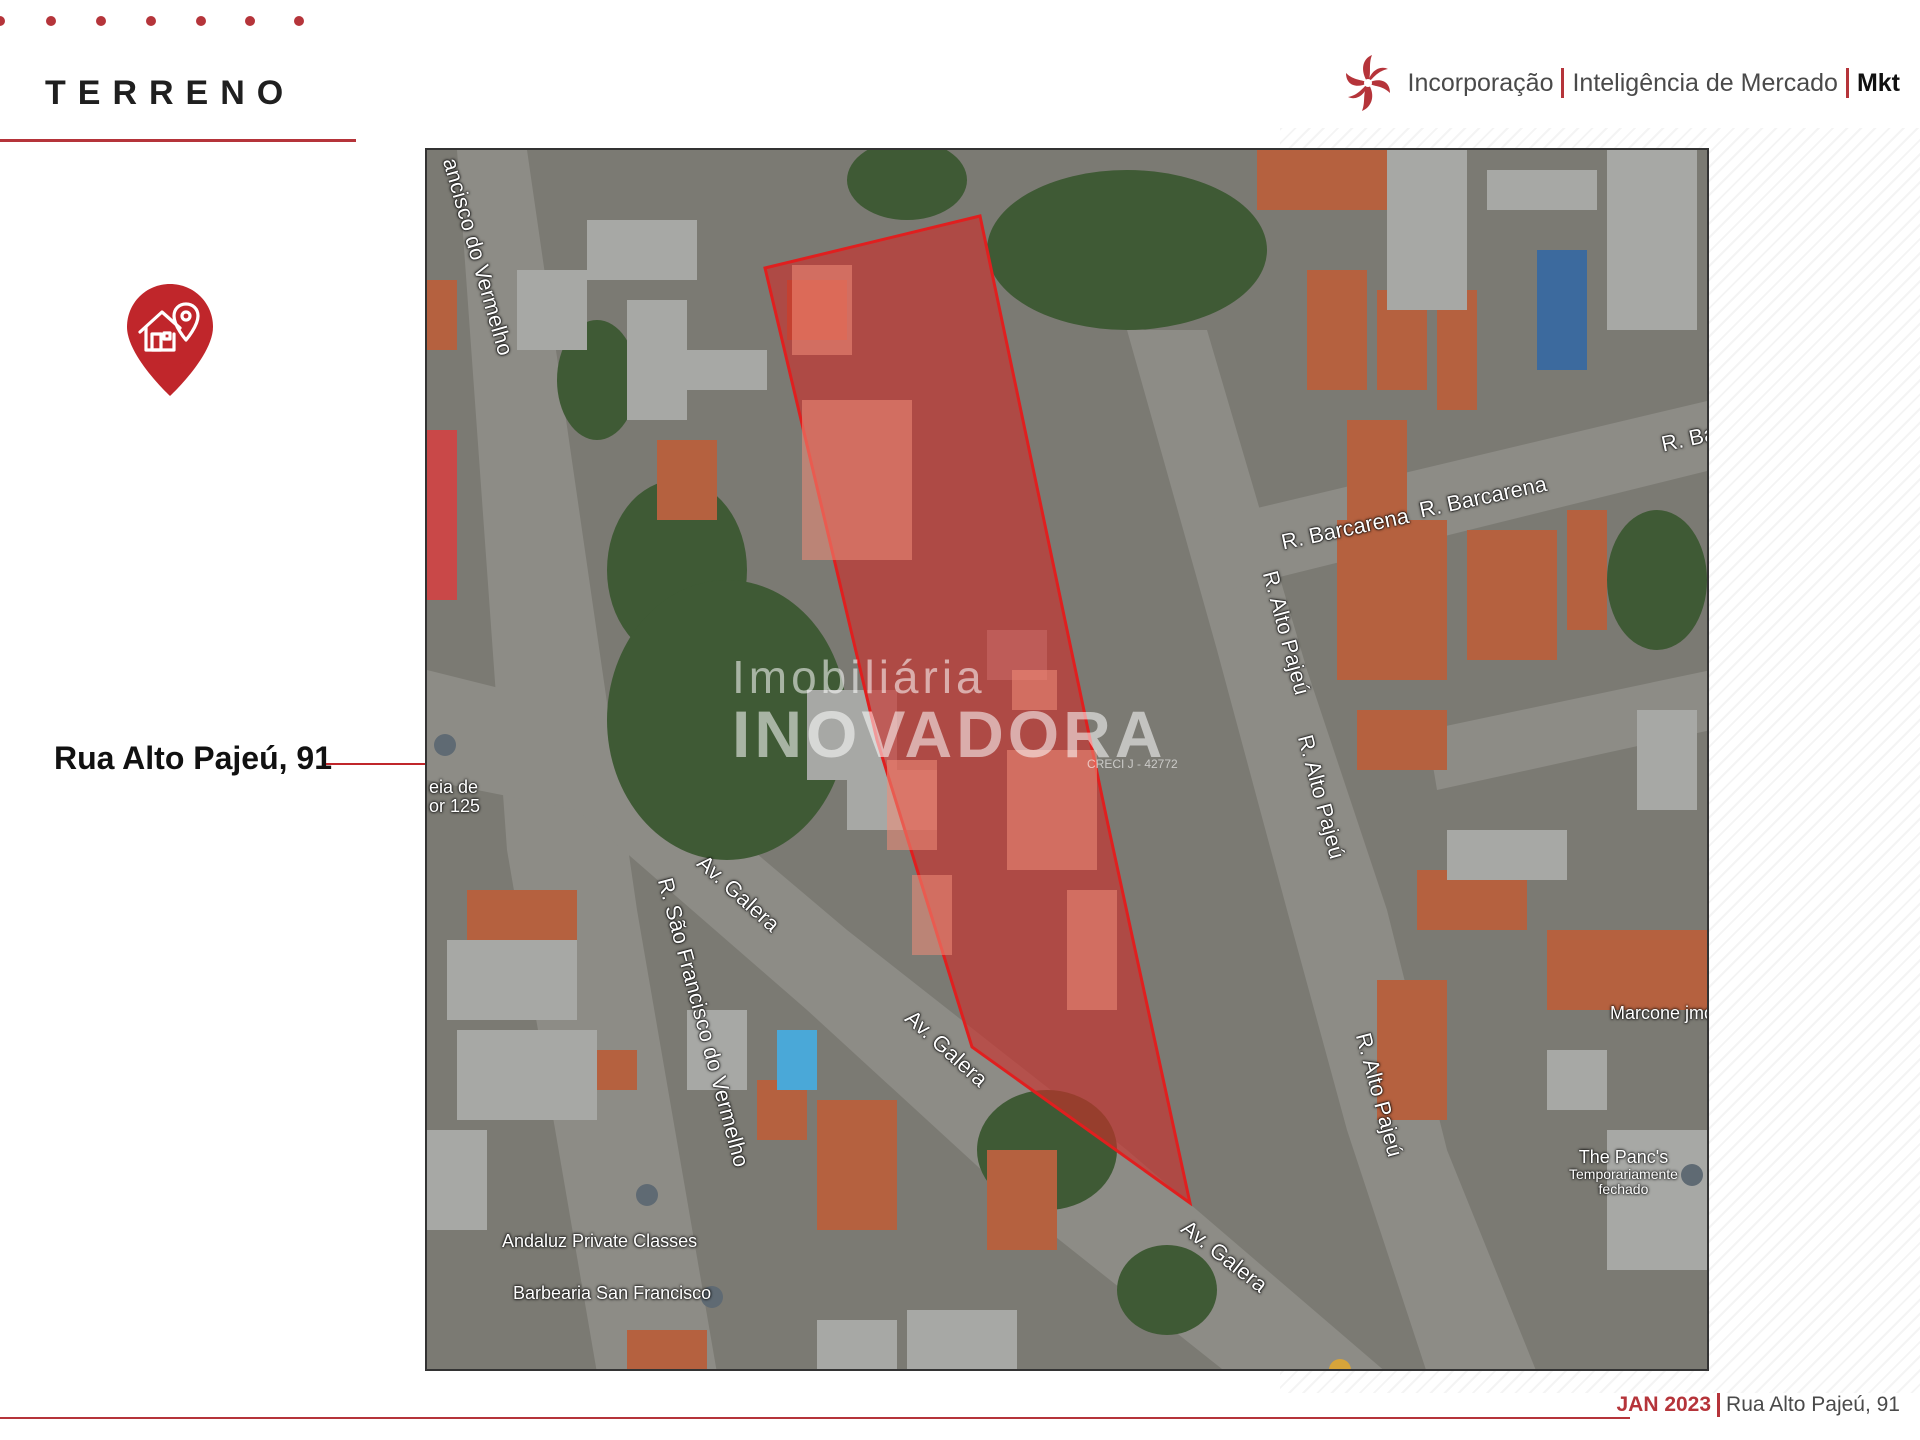  I want to click on poi-line: Temporariamente, so click(1623, 1173).